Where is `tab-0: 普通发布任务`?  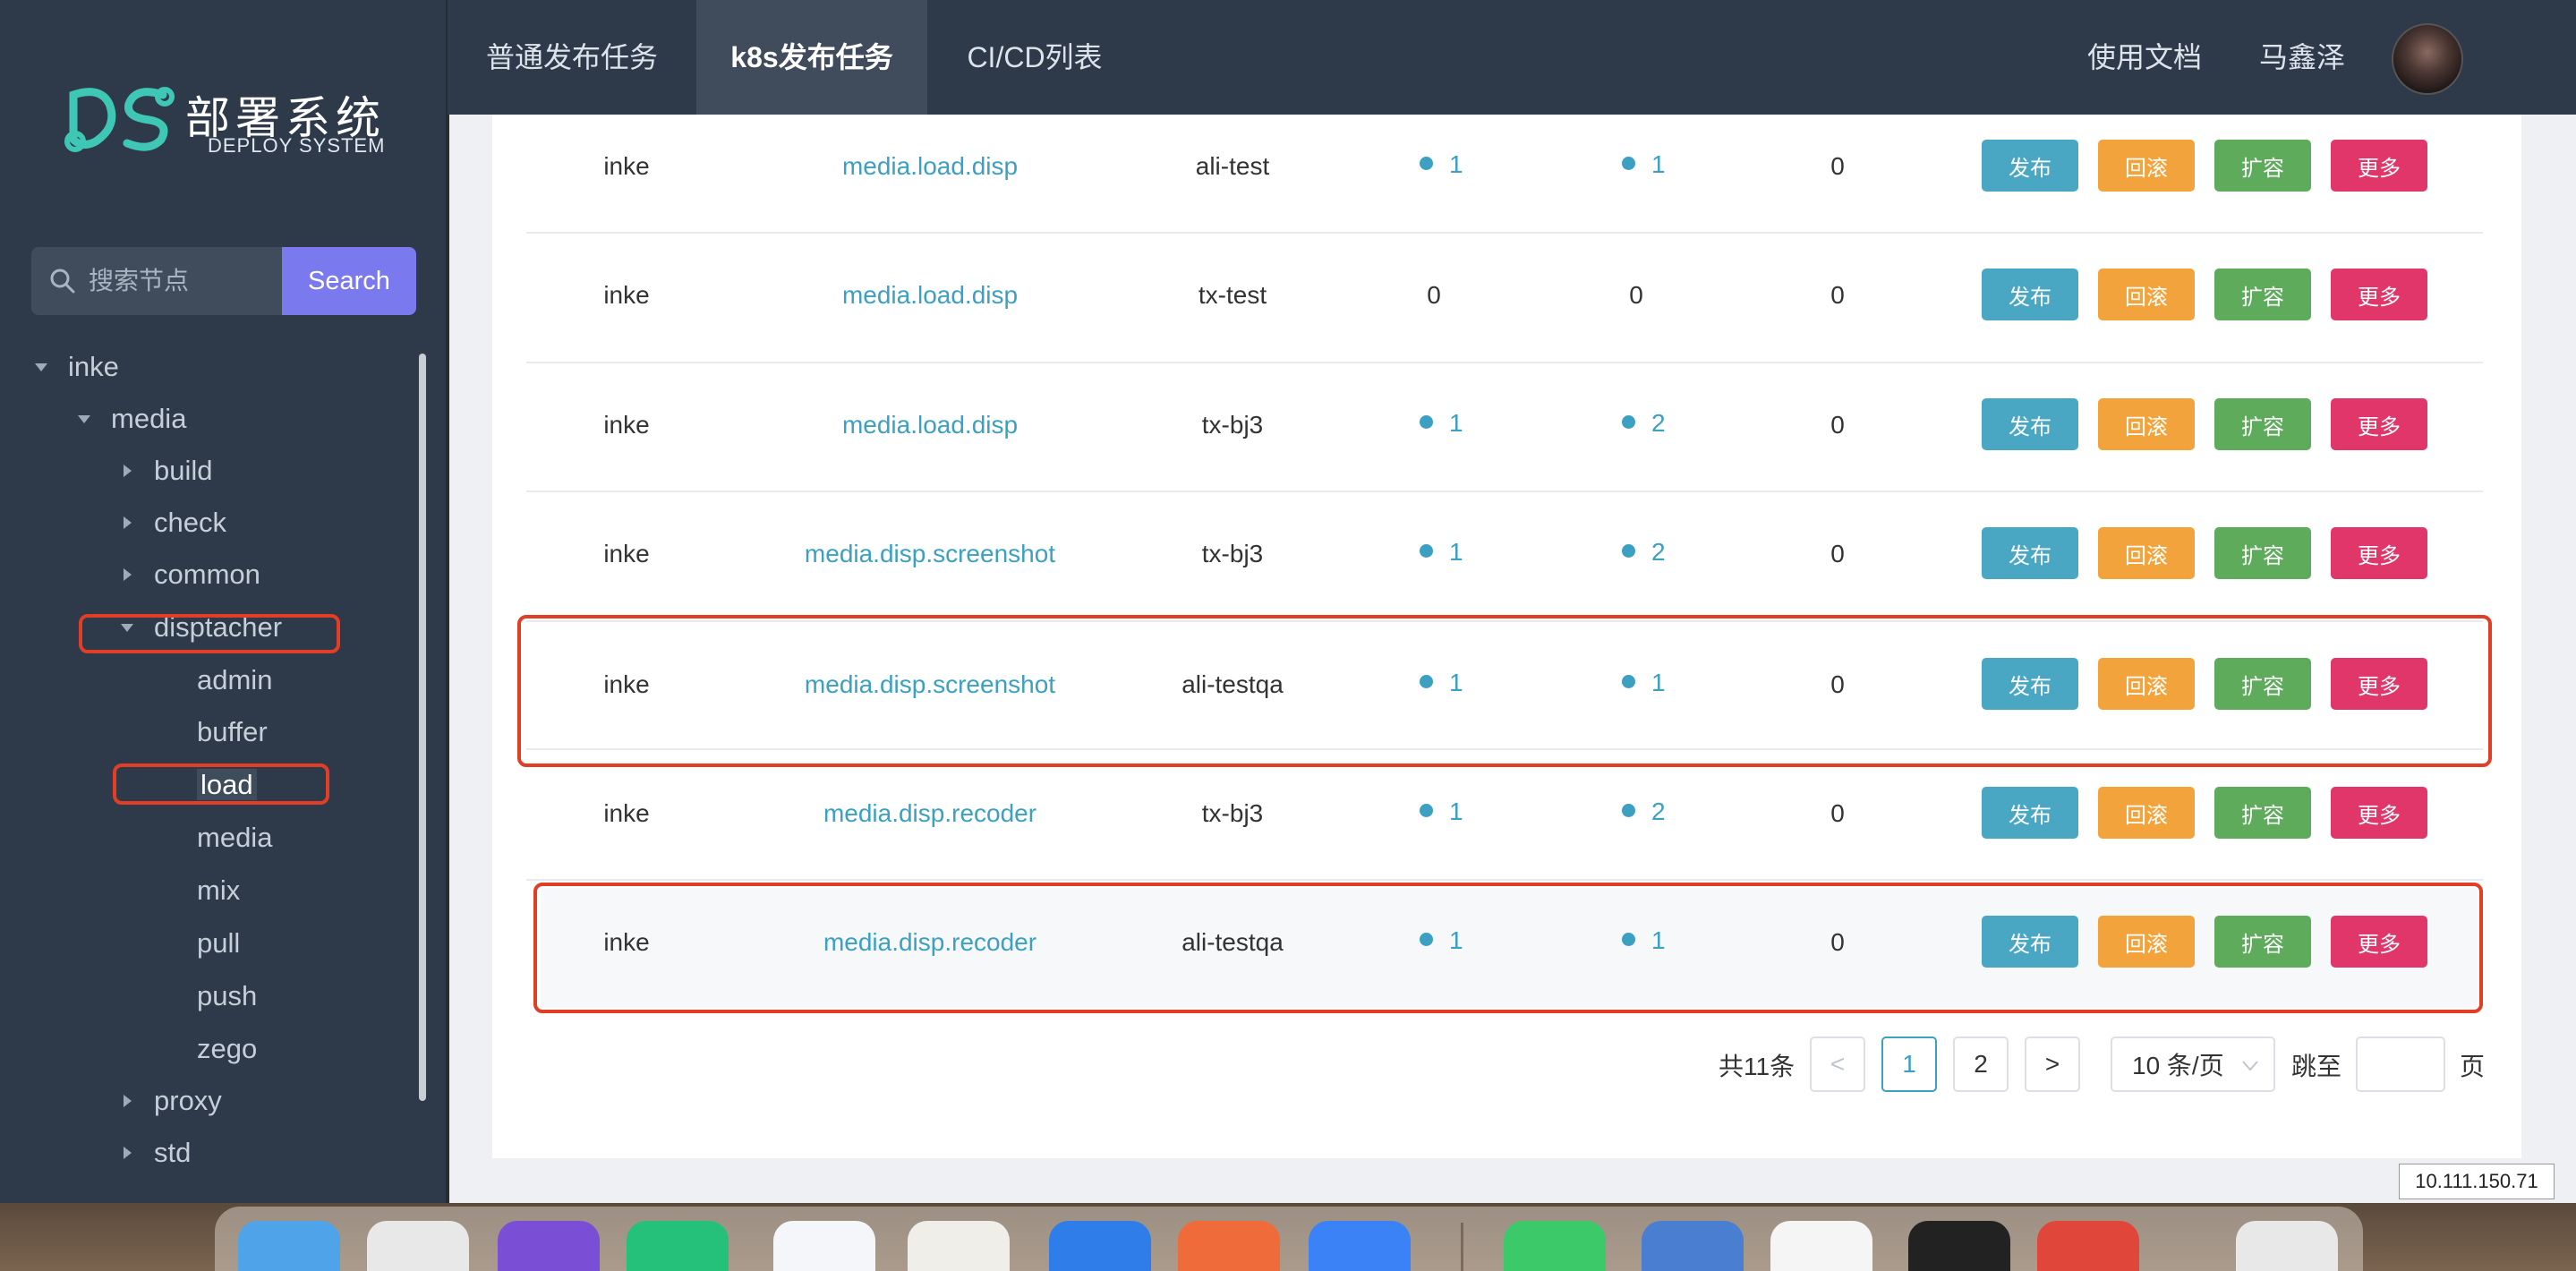 tab-0: 普通发布任务 is located at coordinates (572, 57).